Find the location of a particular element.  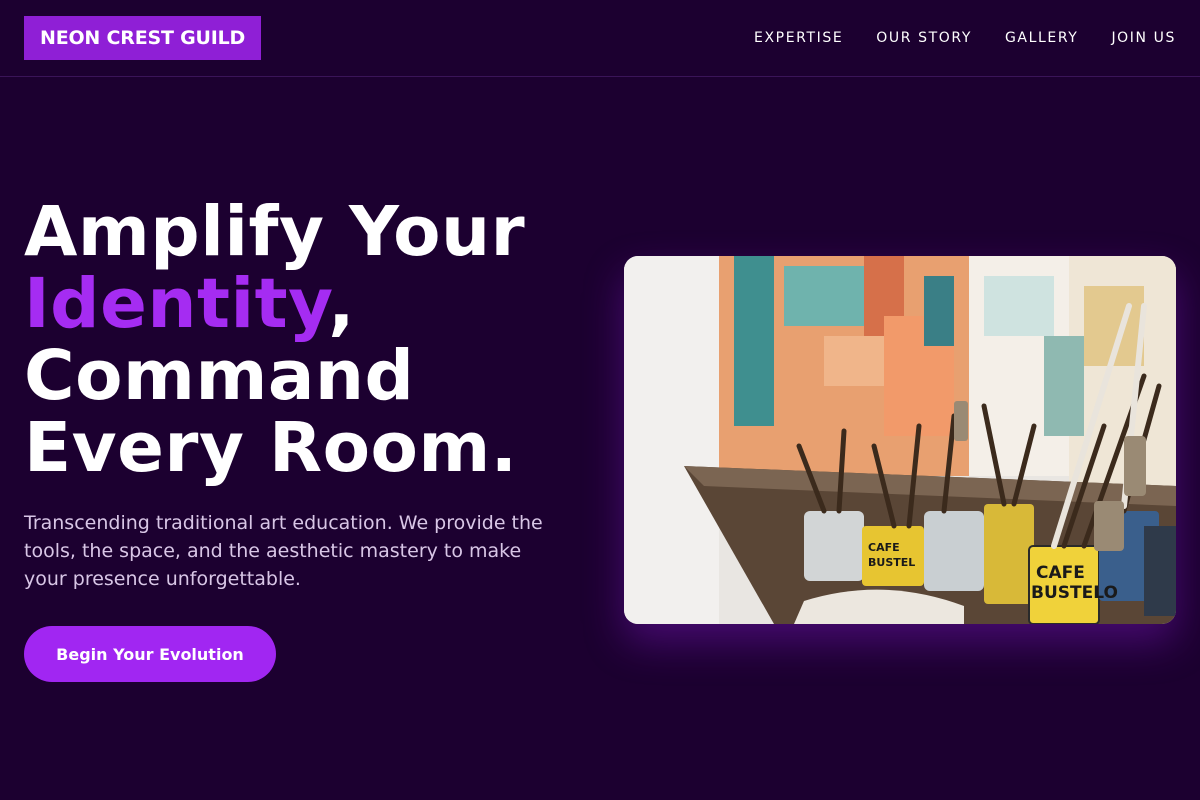

nav-link-expertise: EXPERTISE is located at coordinates (798, 38).